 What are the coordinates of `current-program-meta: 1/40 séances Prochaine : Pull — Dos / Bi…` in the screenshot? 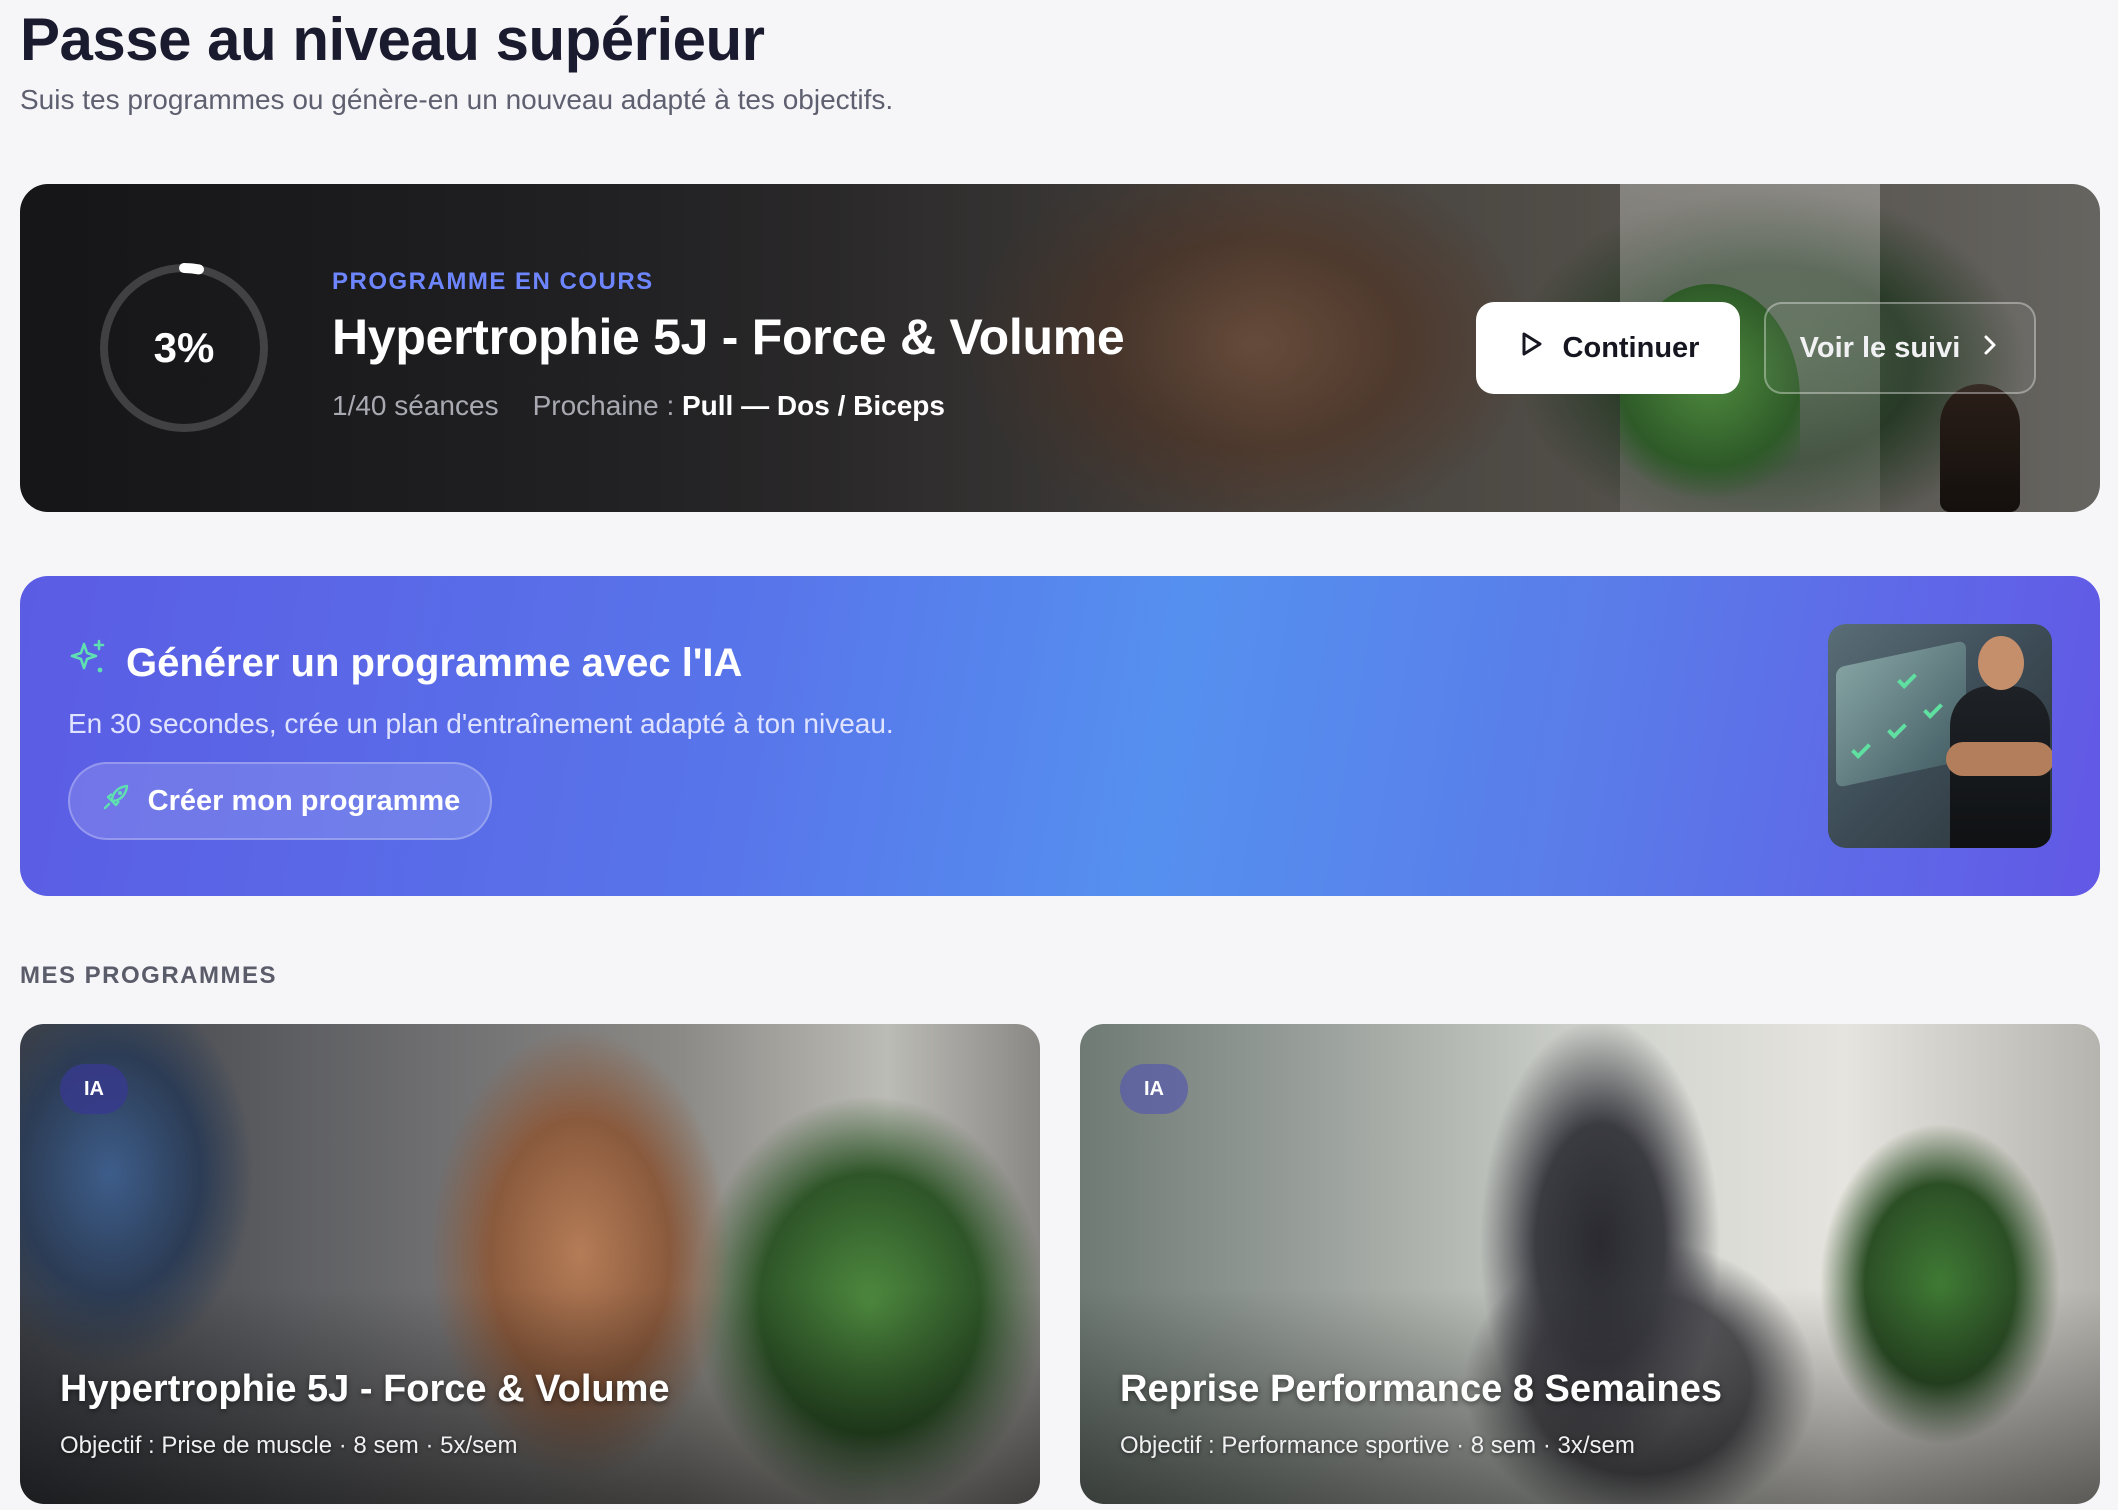 It's located at (638, 406).